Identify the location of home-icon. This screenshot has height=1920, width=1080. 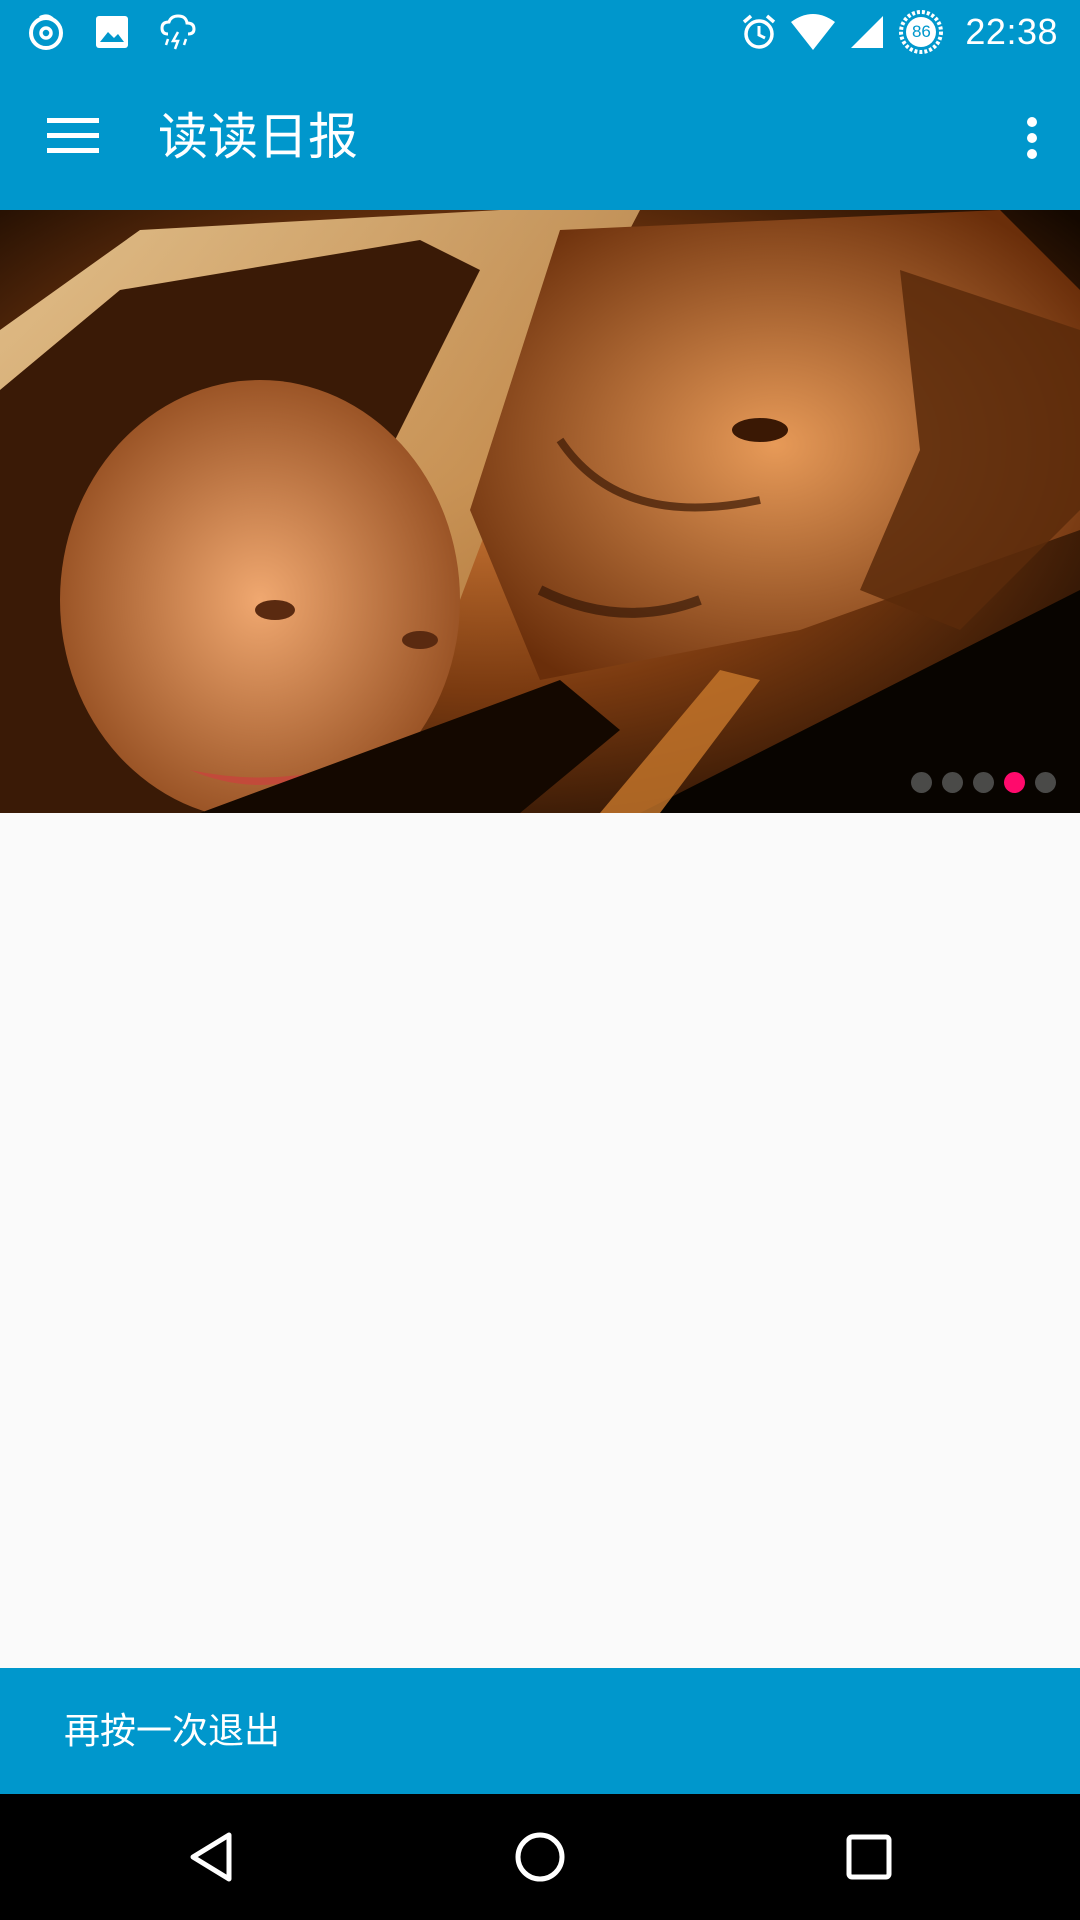
(540, 1857).